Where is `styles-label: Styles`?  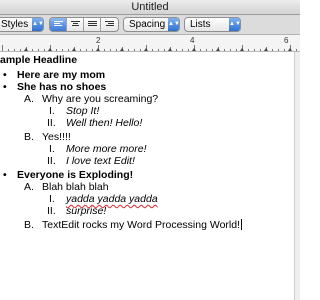
styles-label: Styles is located at coordinates (15, 24).